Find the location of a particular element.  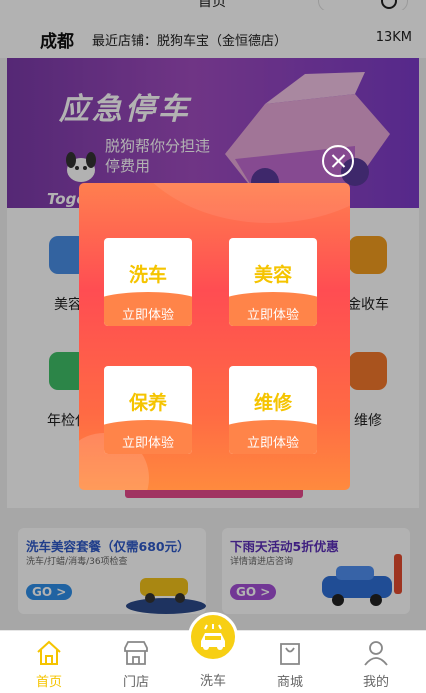

card-maintenance: 保养 立即体验 is located at coordinates (148, 410).